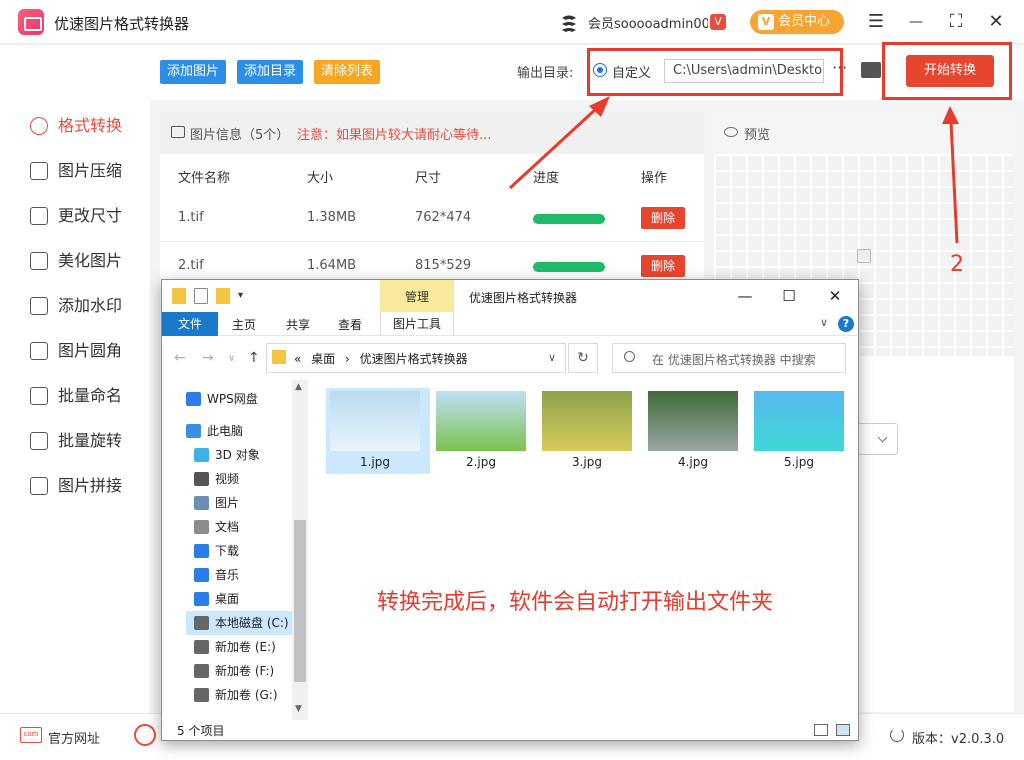  Describe the element at coordinates (297, 359) in the screenshot. I see `address-overflow: «` at that location.